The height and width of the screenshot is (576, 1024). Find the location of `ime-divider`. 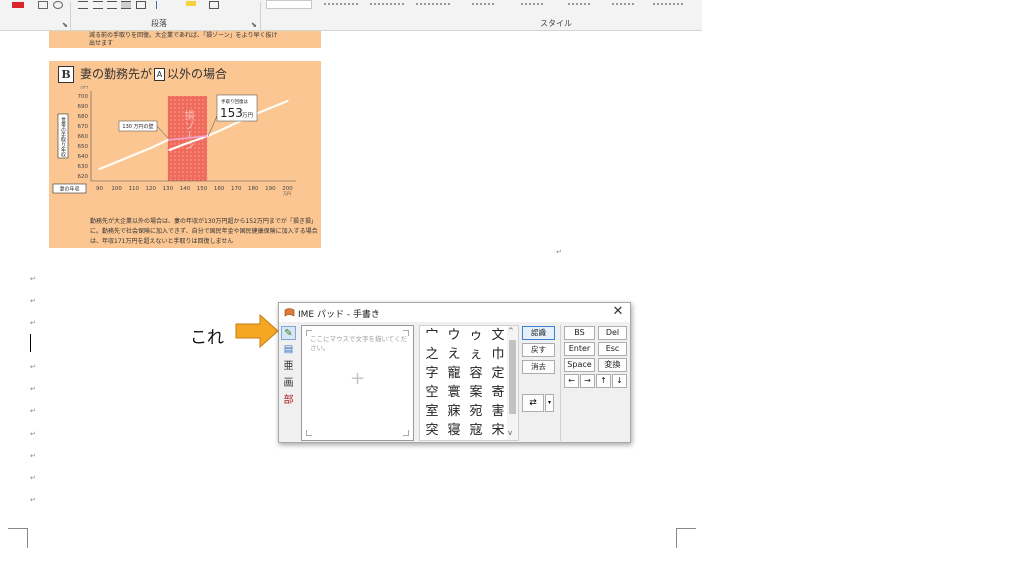

ime-divider is located at coordinates (560, 383).